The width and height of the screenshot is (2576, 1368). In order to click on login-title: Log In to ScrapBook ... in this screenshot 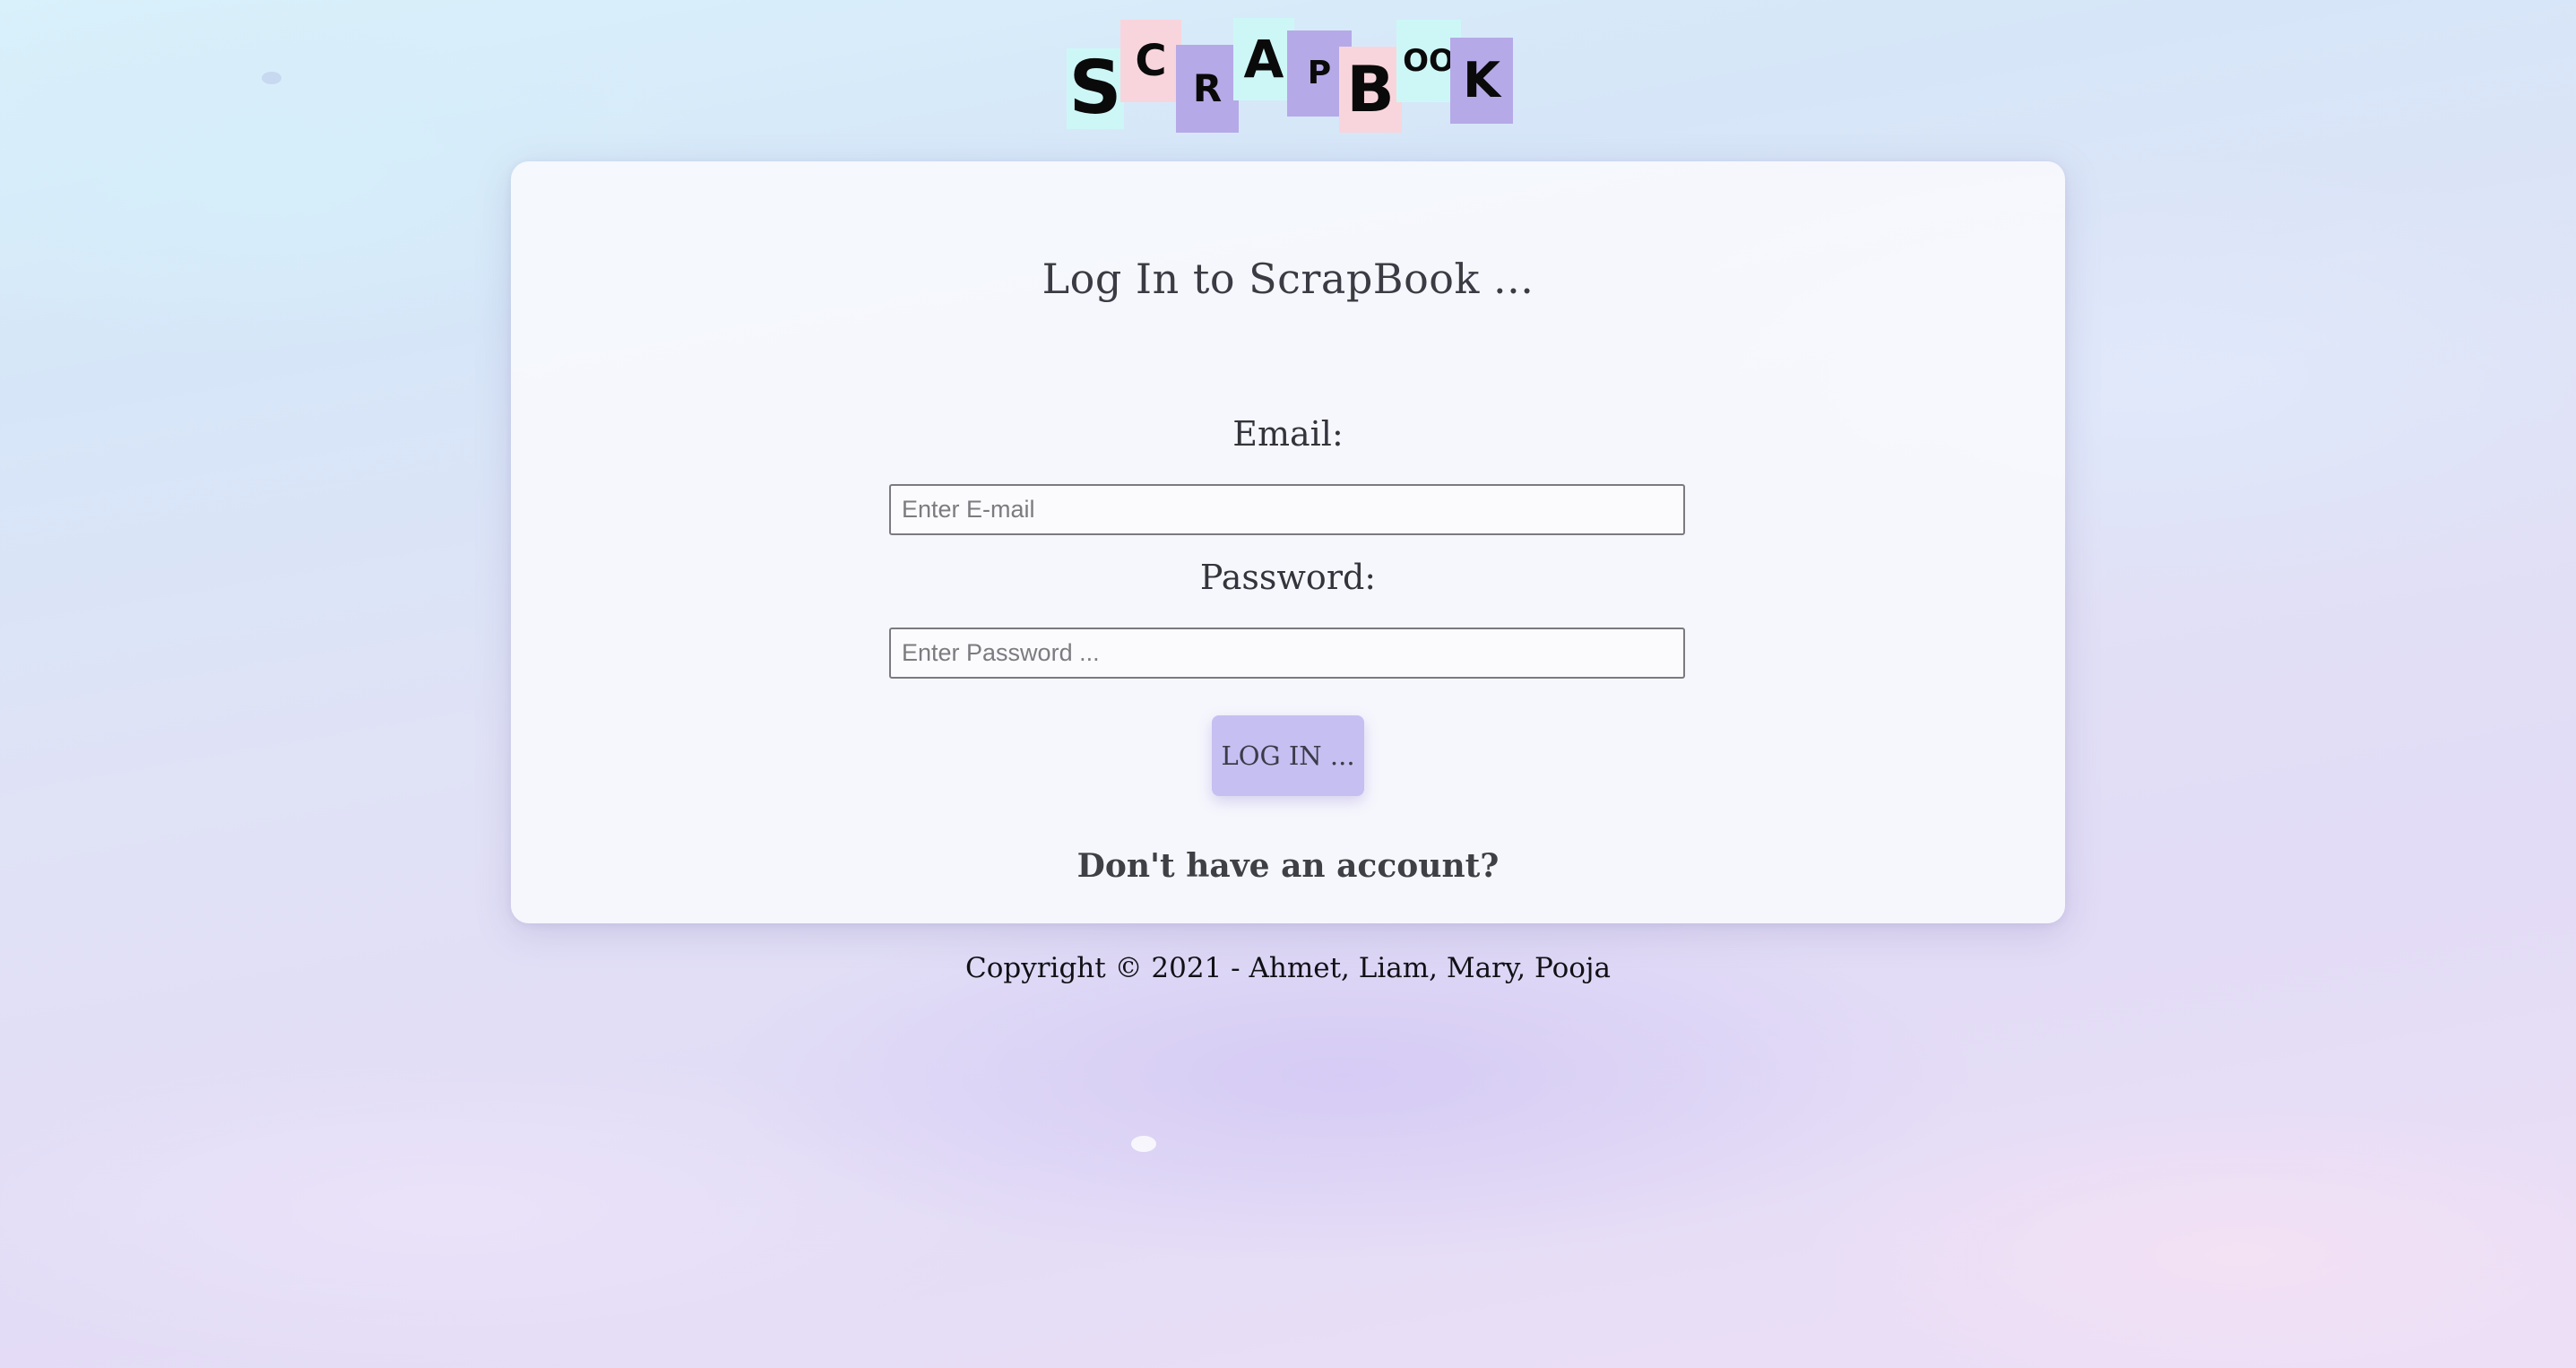, I will do `click(1288, 279)`.